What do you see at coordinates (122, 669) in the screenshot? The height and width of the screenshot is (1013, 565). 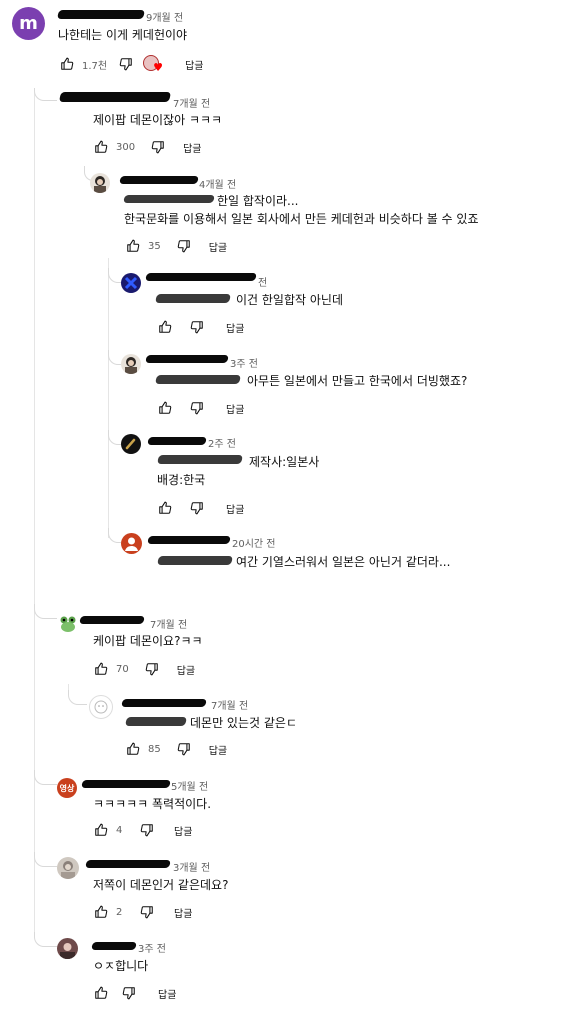 I see `like-count: 70` at bounding box center [122, 669].